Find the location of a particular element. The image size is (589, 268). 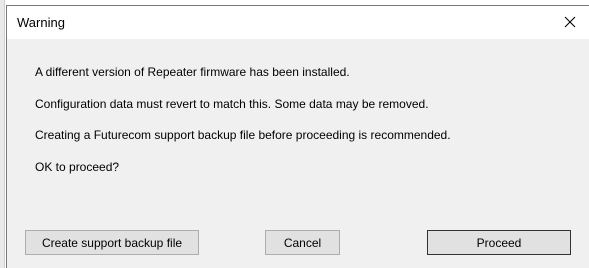

close-icon is located at coordinates (570, 22).